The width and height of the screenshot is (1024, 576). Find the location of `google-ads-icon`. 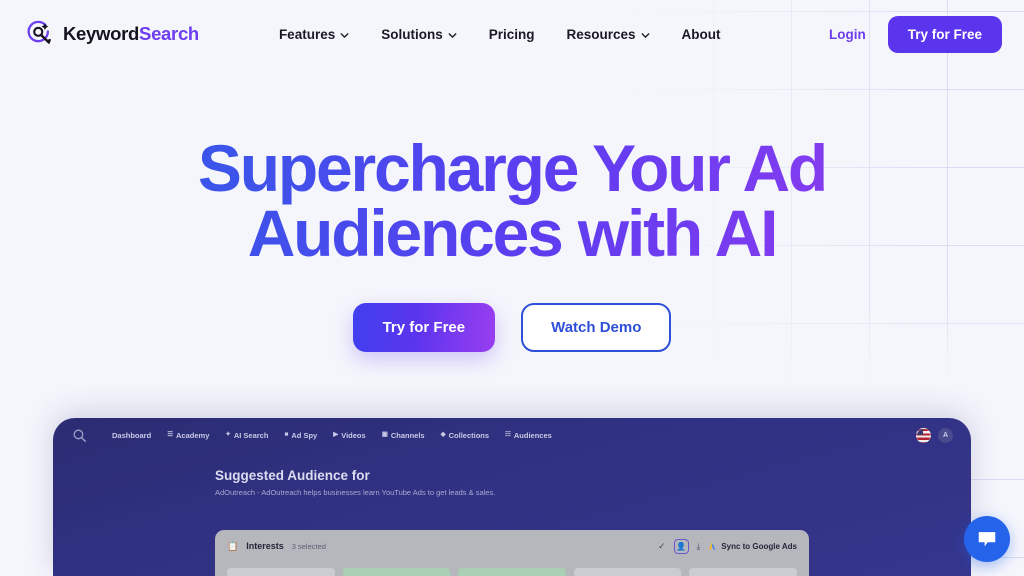

google-ads-icon is located at coordinates (712, 545).